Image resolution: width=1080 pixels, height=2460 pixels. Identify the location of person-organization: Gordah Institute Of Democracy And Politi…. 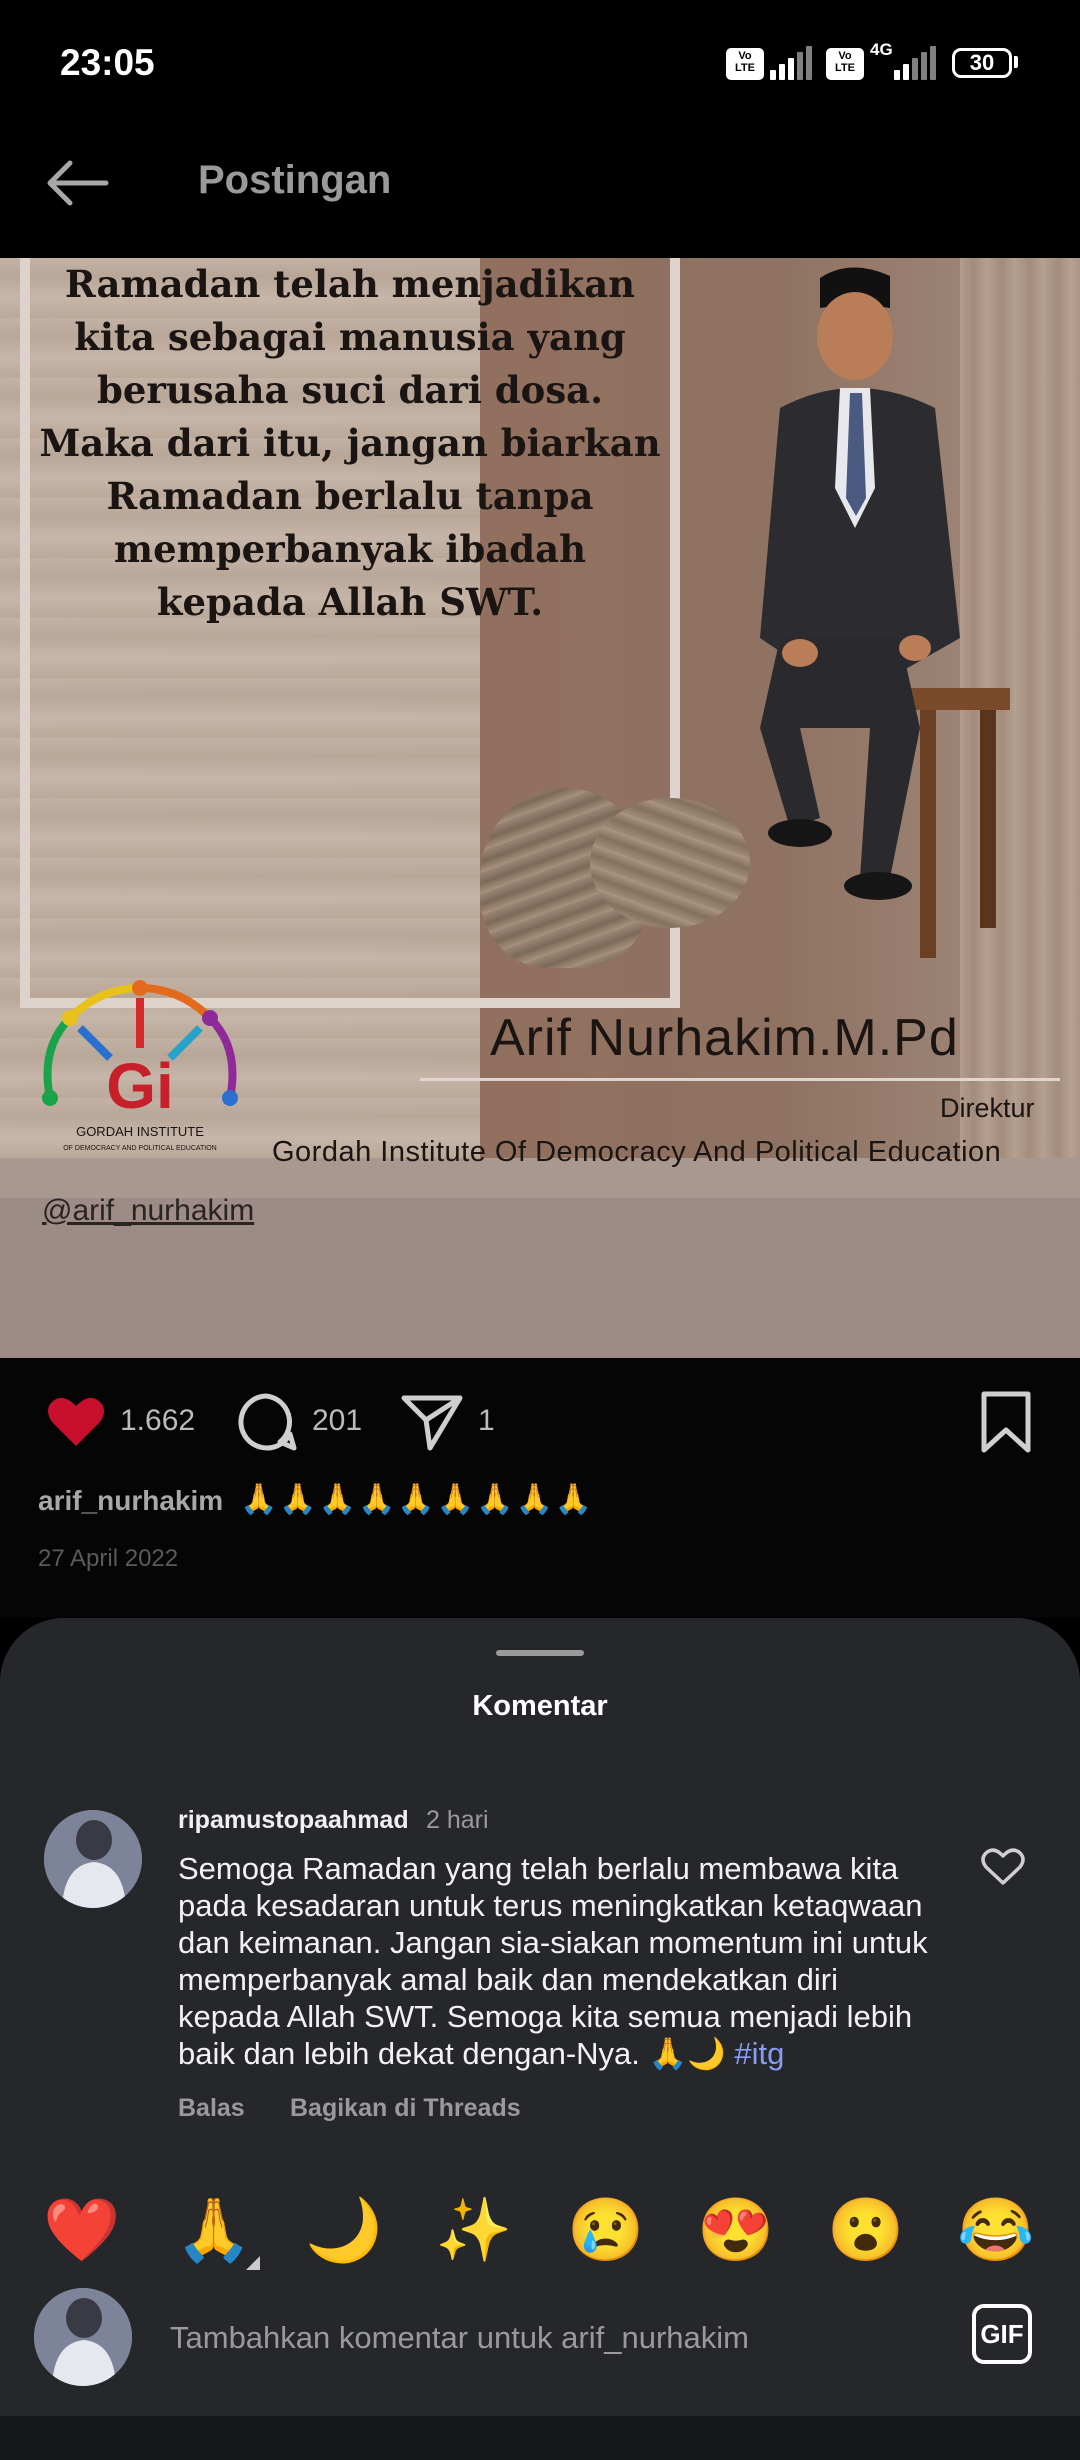
(637, 1152).